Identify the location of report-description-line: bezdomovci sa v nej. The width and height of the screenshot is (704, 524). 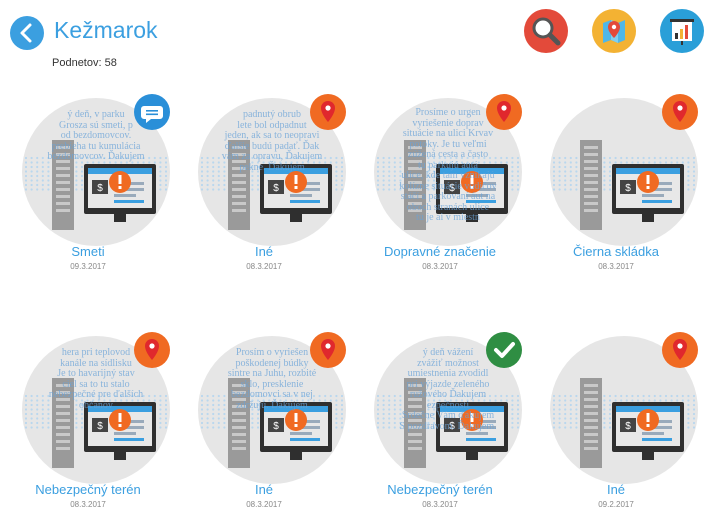
(272, 394).